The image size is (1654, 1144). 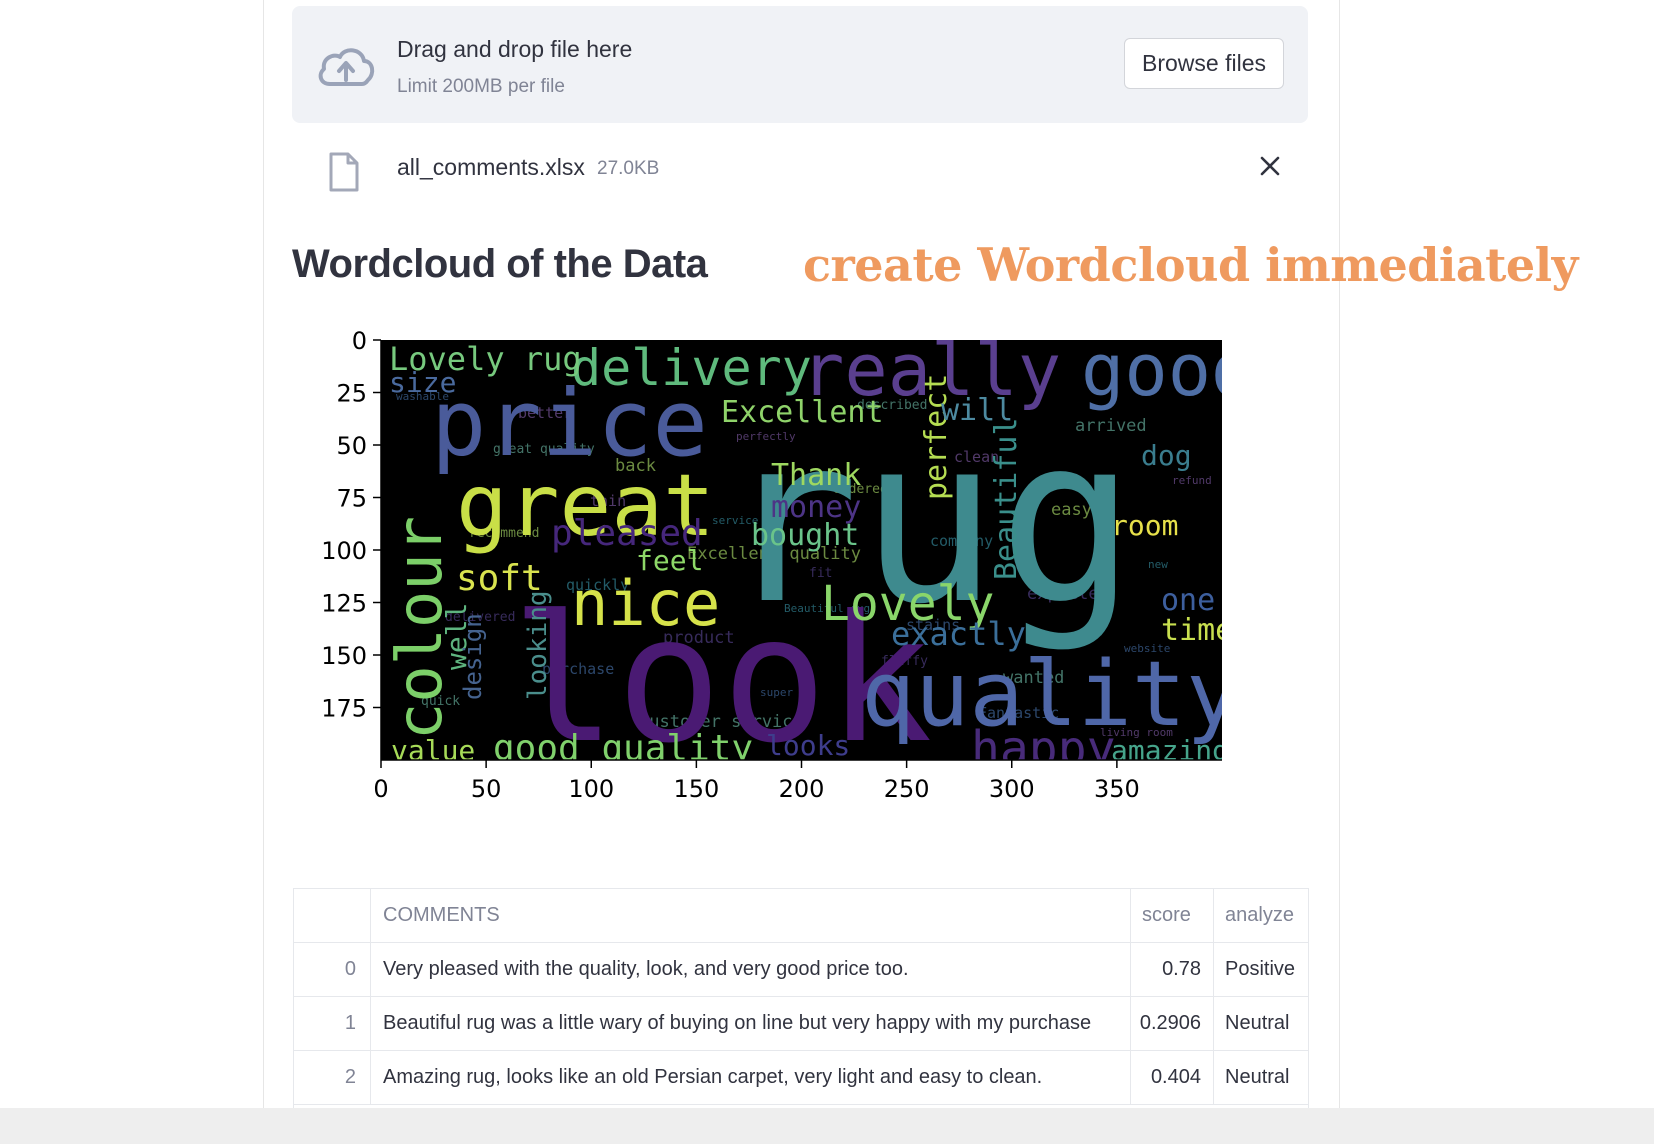 What do you see at coordinates (1261, 915) in the screenshot?
I see `analyze-header: analyze` at bounding box center [1261, 915].